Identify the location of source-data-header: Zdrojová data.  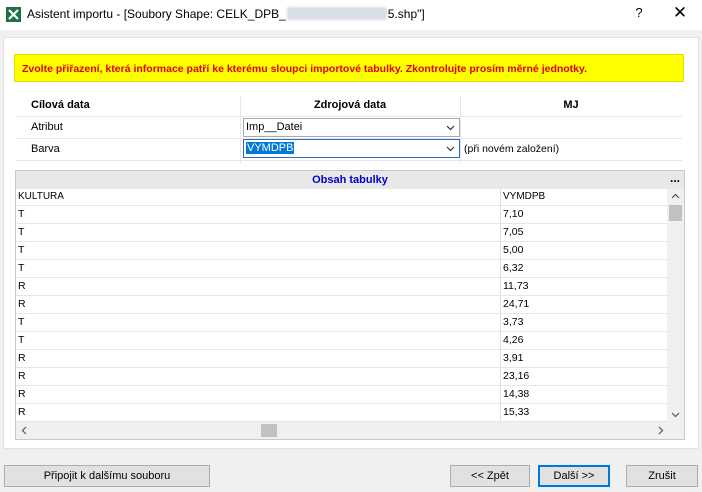
(350, 105).